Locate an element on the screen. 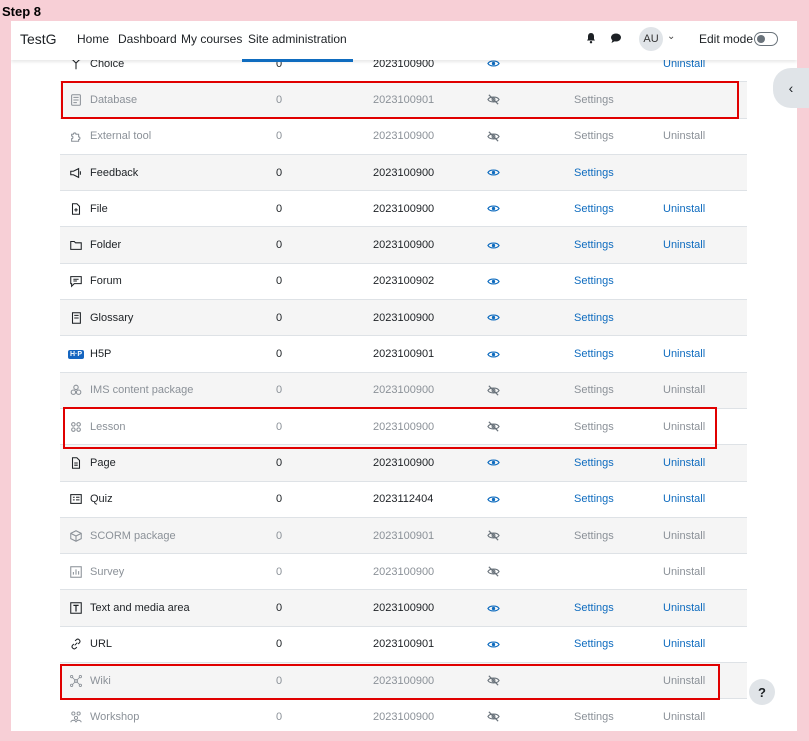 The image size is (809, 741). table-row: Survey 0 2023100900 Uninstall is located at coordinates (403, 571).